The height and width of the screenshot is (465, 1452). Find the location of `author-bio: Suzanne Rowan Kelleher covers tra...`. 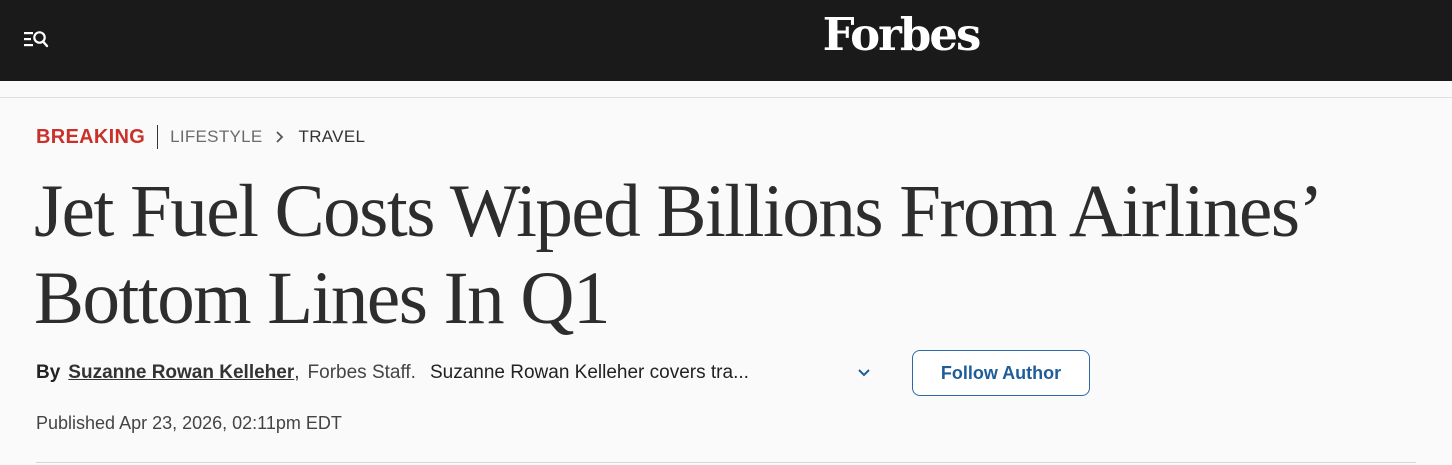

author-bio: Suzanne Rowan Kelleher covers tra... is located at coordinates (589, 372).